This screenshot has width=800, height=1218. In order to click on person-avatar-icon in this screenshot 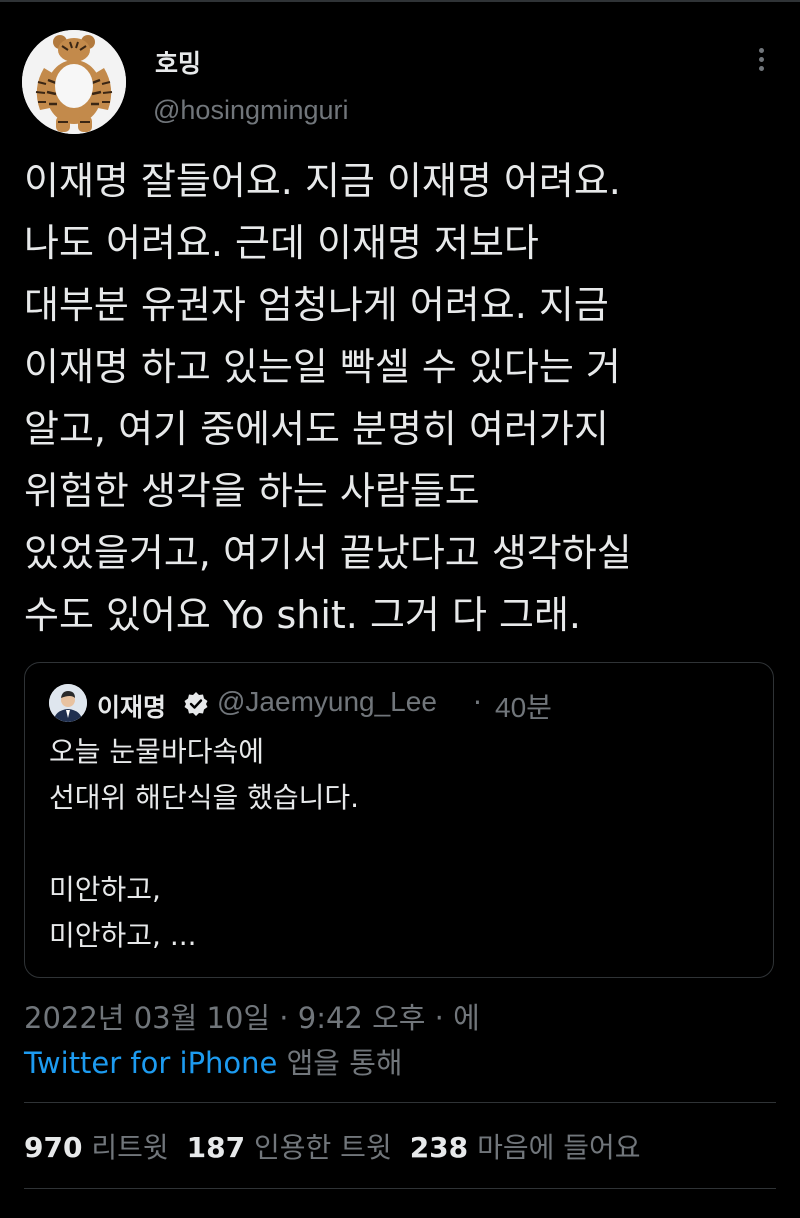, I will do `click(68, 703)`.